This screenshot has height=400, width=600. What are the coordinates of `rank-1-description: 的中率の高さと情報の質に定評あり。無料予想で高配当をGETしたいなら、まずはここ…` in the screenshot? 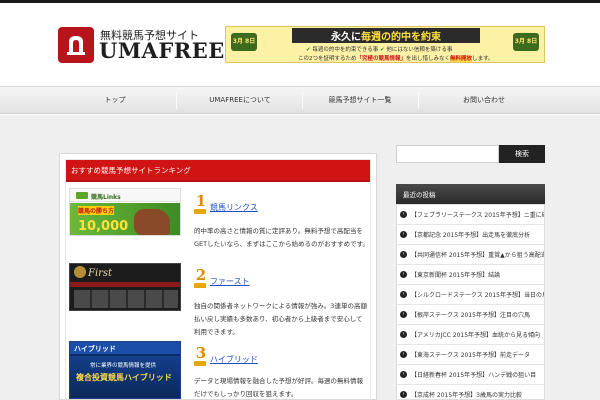 It's located at (281, 237).